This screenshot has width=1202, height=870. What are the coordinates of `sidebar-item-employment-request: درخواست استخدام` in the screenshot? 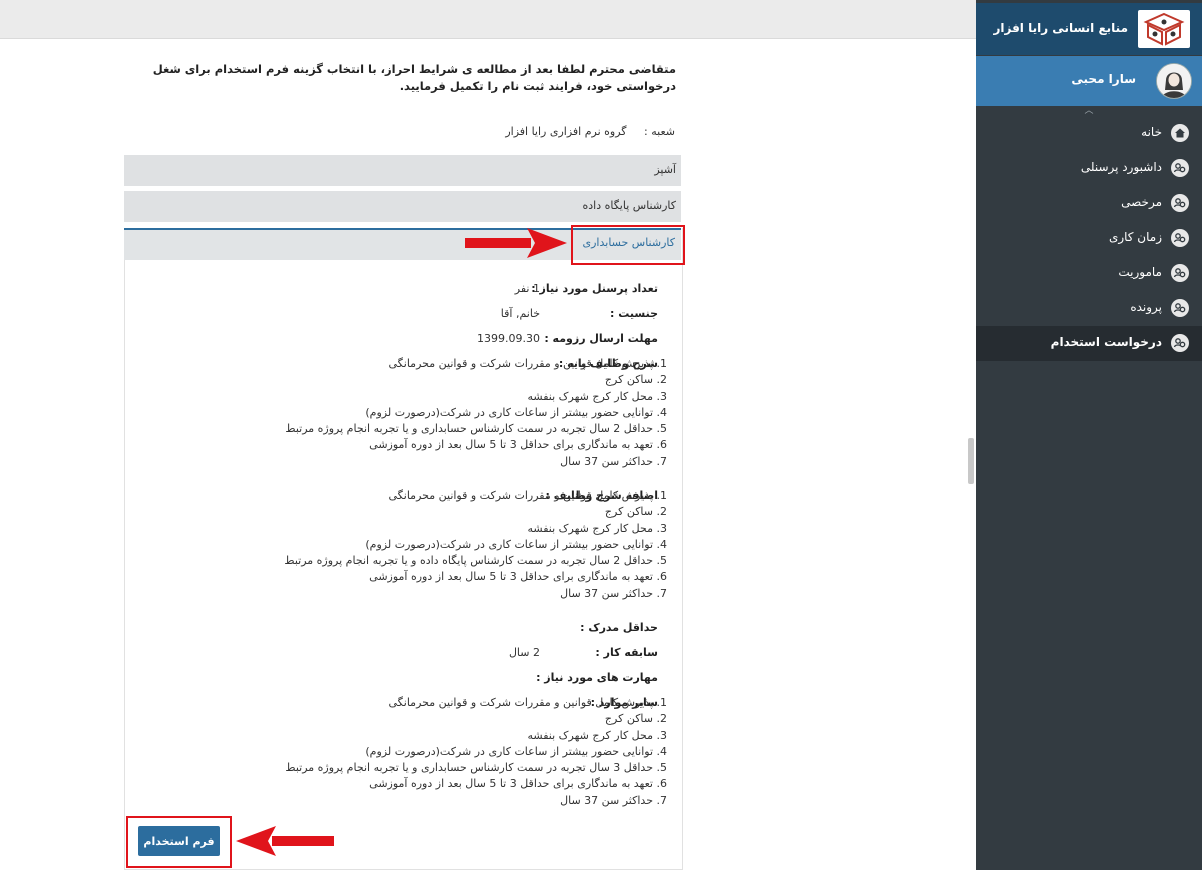 It's located at (1089, 343).